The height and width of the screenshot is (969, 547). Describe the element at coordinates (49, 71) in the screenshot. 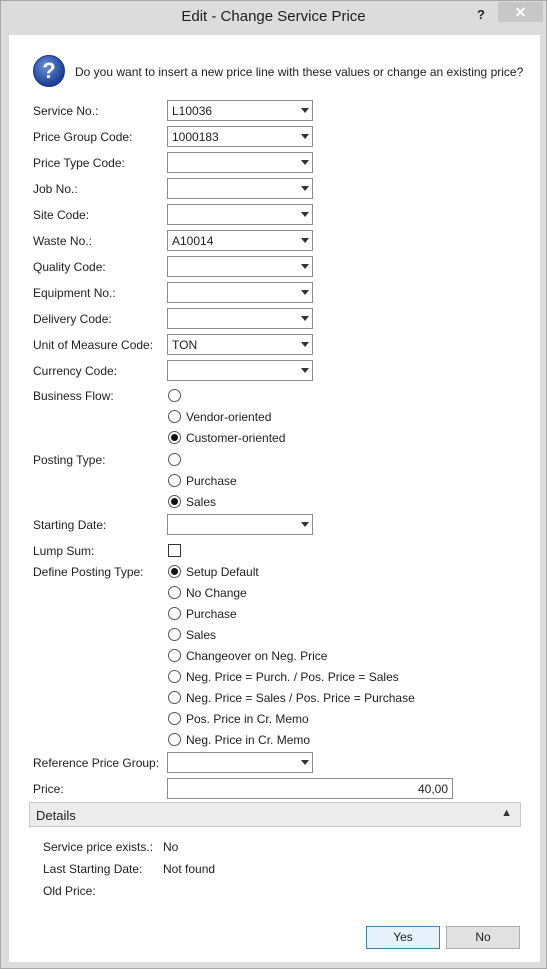

I see `question-icon: ?` at that location.